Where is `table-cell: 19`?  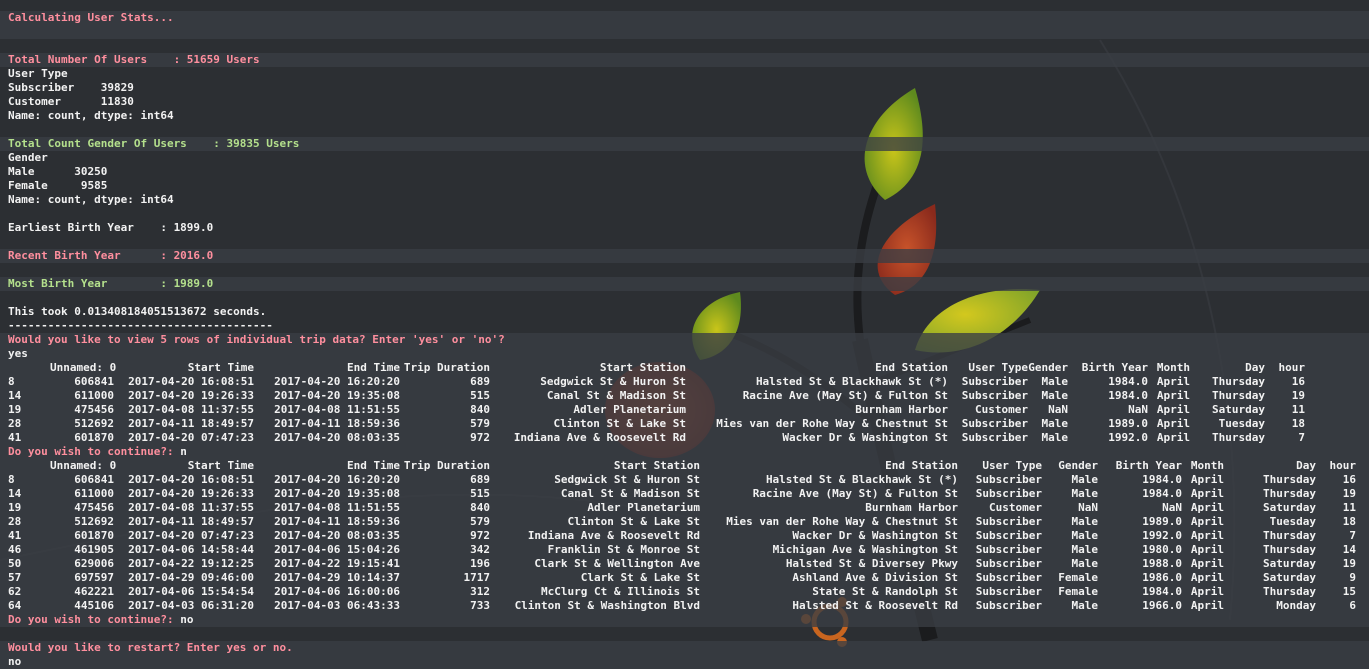 table-cell: 19 is located at coordinates (15, 409).